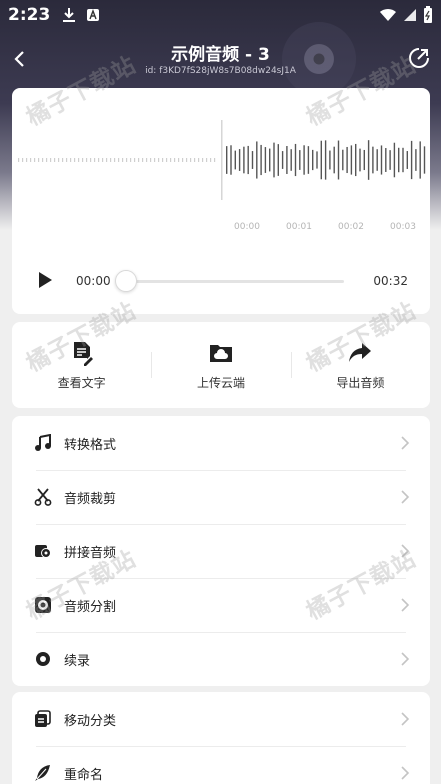  What do you see at coordinates (403, 227) in the screenshot?
I see `time-tick: 00:03` at bounding box center [403, 227].